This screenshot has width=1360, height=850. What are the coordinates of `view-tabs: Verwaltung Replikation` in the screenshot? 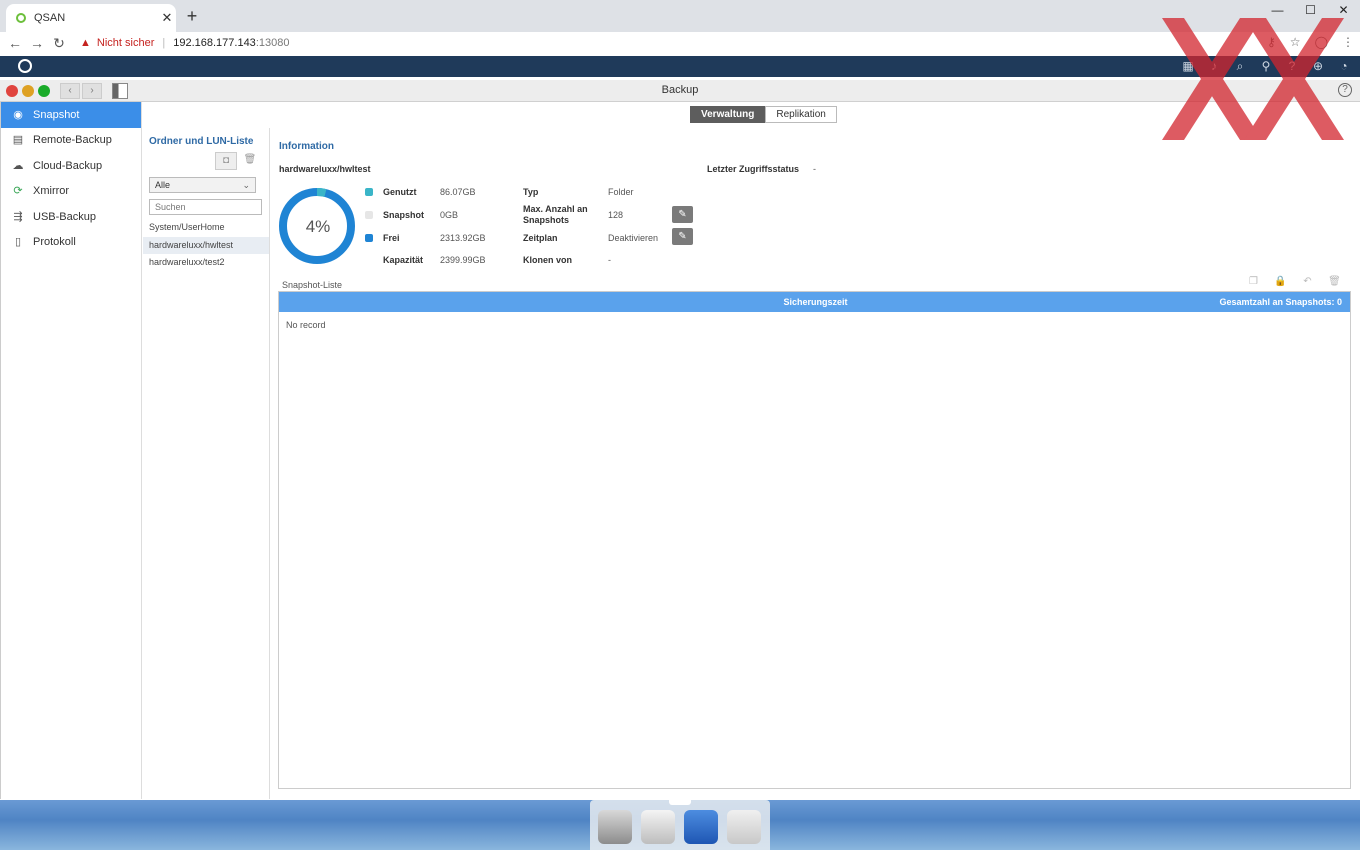 It's located at (763, 114).